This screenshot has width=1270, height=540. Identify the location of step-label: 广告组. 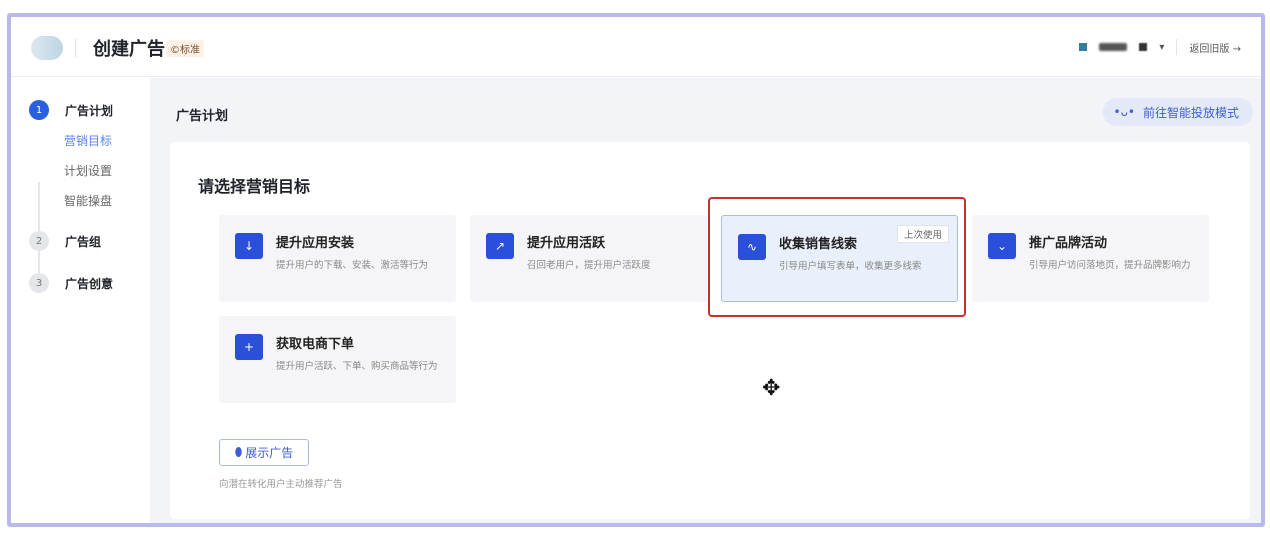
(83, 241).